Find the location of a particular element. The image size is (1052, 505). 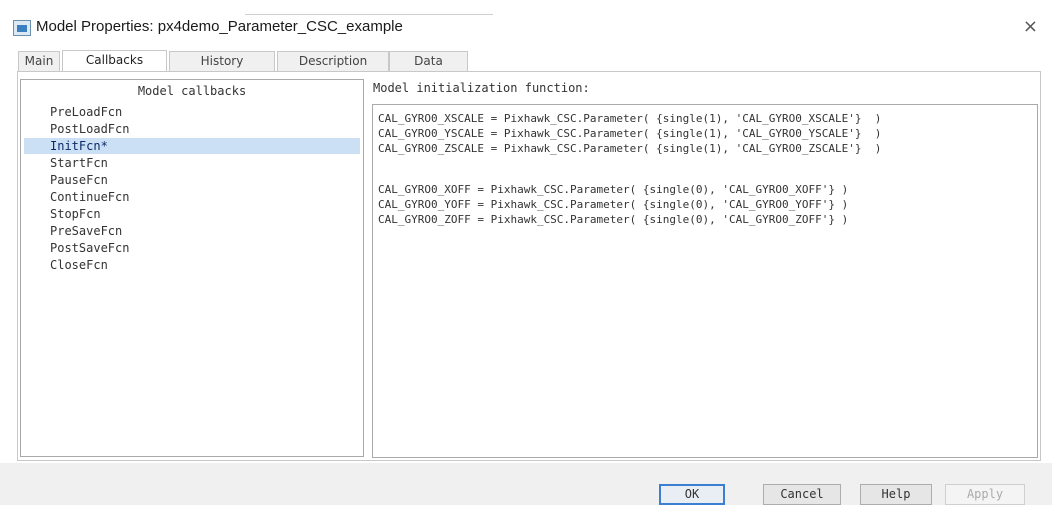

list-item-preloadfcn: PreLoadFcn is located at coordinates (192, 112).